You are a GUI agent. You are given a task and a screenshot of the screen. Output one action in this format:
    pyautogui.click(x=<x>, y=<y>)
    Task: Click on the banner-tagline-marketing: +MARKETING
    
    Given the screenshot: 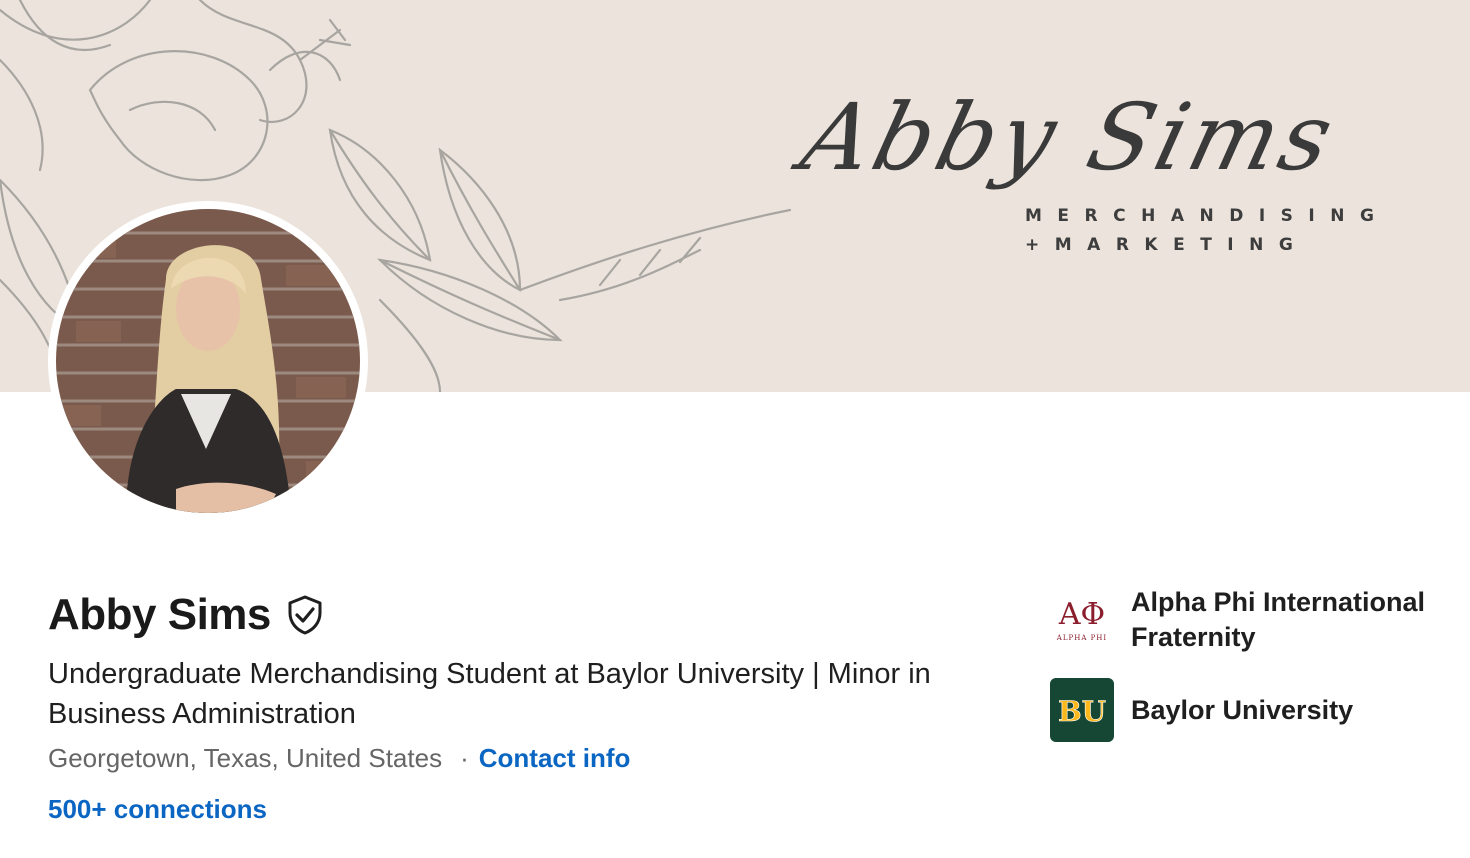 What is the action you would take?
    pyautogui.click(x=1167, y=245)
    